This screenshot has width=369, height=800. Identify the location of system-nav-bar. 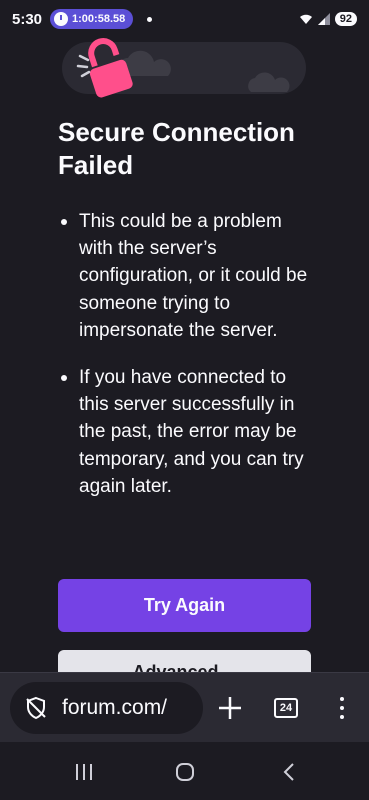
(184, 771).